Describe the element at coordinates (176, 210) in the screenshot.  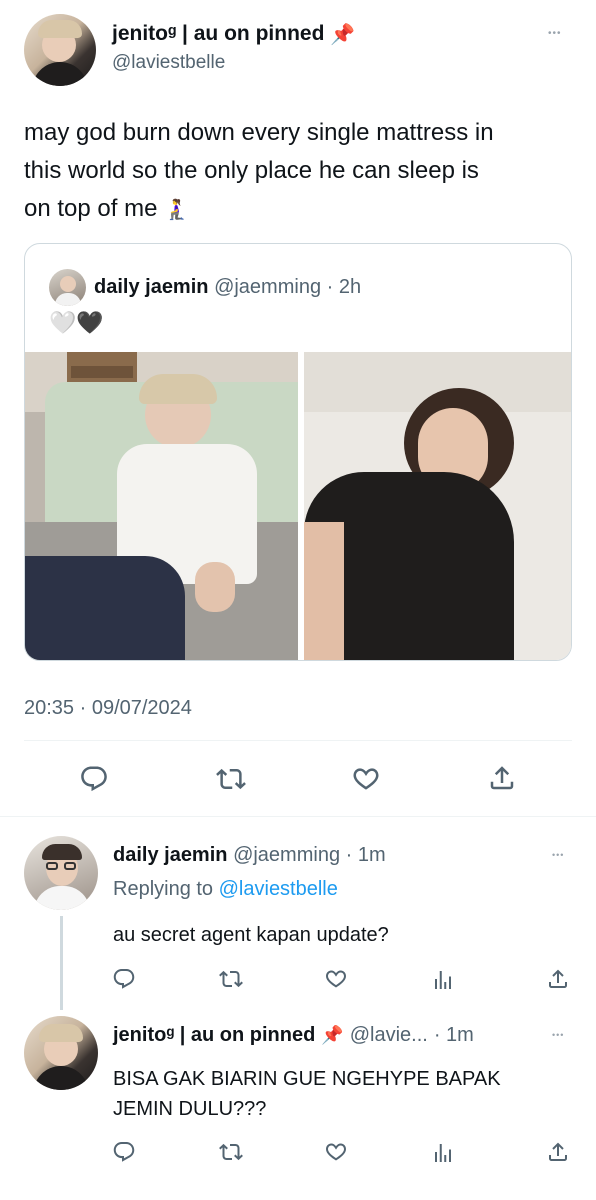
I see `kneeling-emoji: 🧎‍♀️` at that location.